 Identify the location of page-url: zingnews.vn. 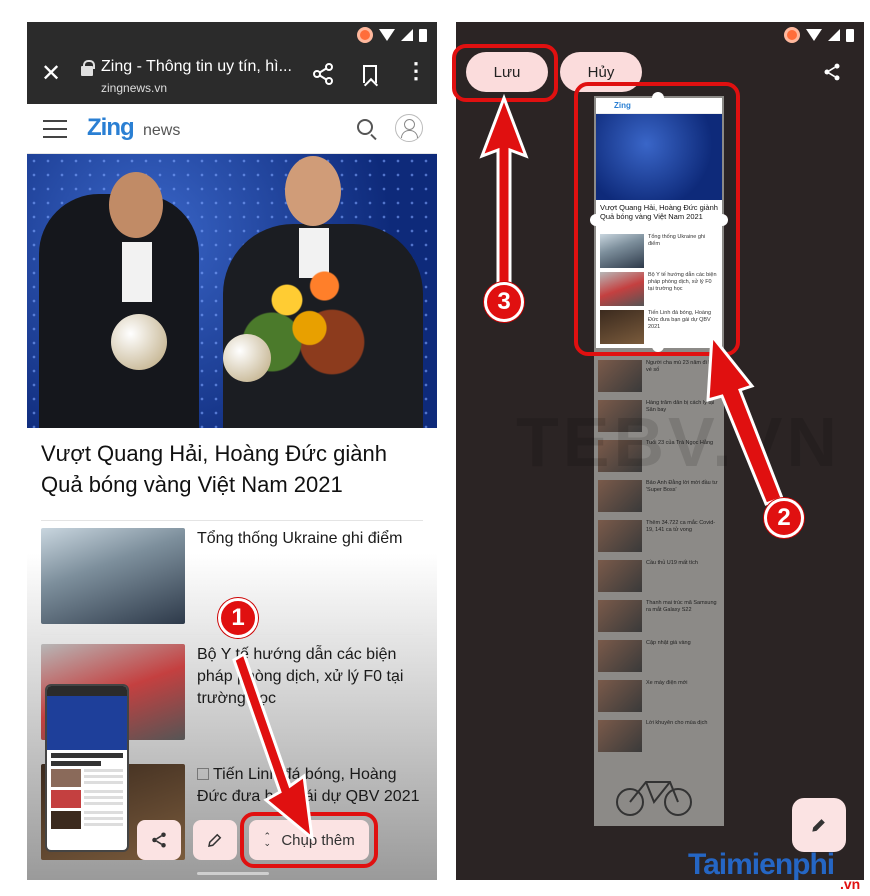
(134, 88).